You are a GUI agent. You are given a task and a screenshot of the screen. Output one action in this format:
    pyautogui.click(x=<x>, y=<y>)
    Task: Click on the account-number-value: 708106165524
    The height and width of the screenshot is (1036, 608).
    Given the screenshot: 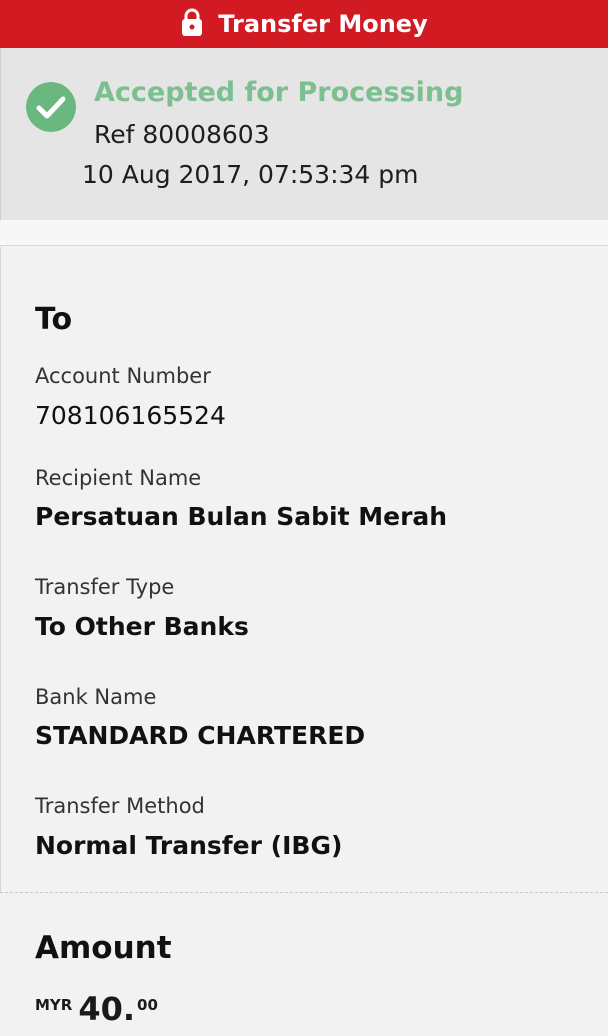 What is the action you would take?
    pyautogui.click(x=130, y=415)
    